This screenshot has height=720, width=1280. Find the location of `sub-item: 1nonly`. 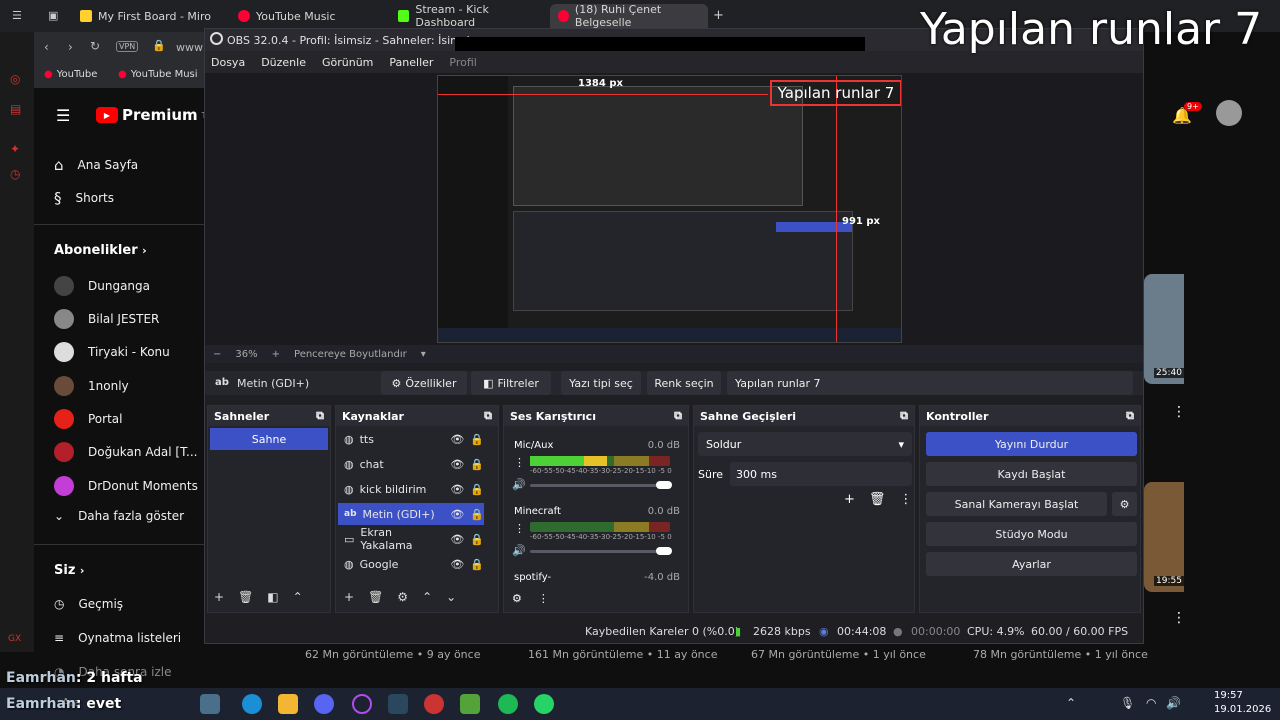

sub-item: 1nonly is located at coordinates (91, 386).